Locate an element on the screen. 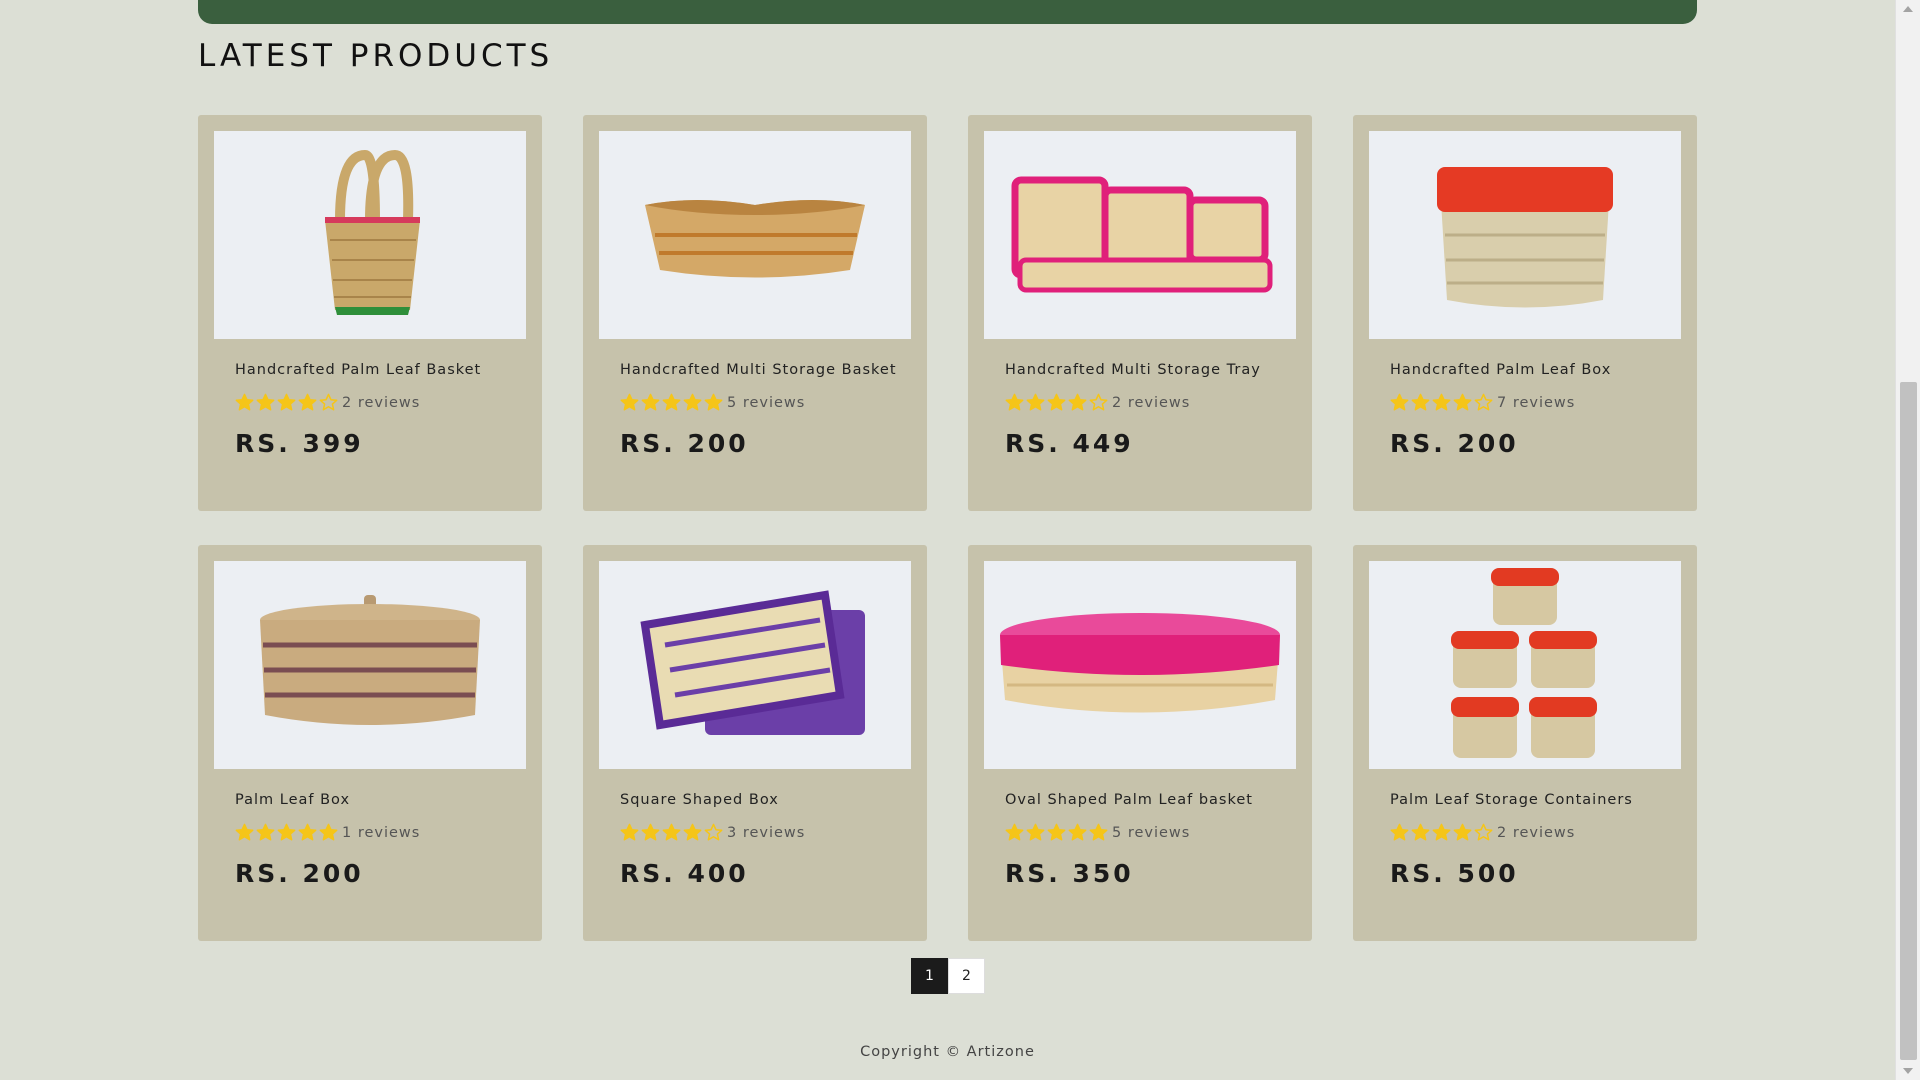  product-price: RS. 449 is located at coordinates (1069, 443).